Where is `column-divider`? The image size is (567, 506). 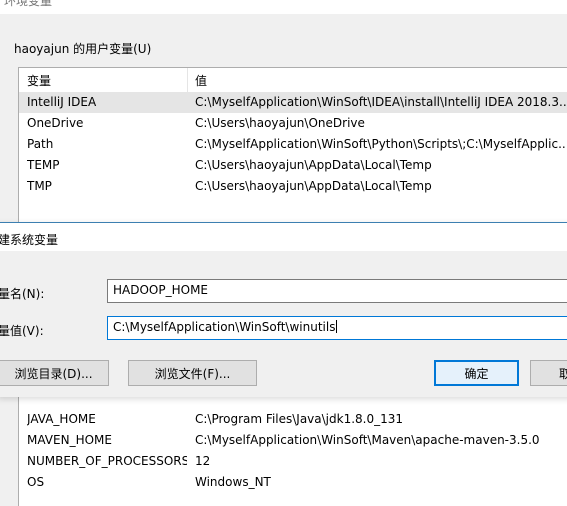 column-divider is located at coordinates (187, 80).